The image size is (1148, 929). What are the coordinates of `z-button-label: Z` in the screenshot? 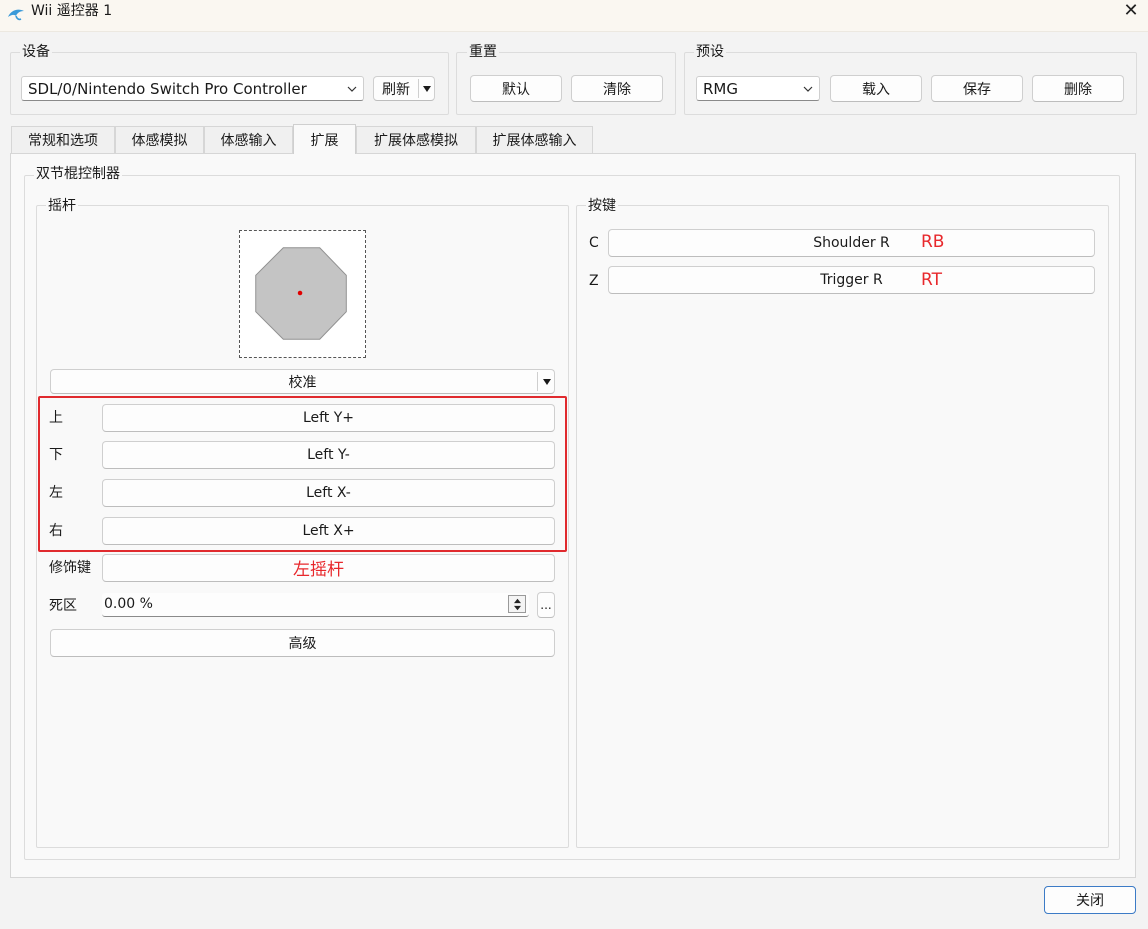 It's located at (594, 281).